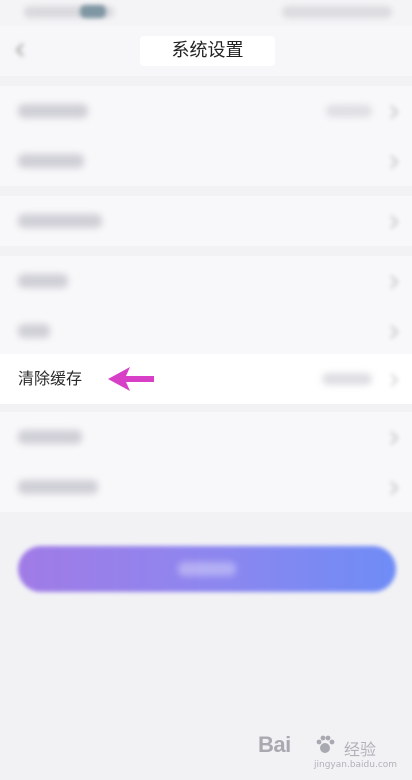 This screenshot has height=780, width=412. I want to click on watermark-suffix: 经验, so click(360, 749).